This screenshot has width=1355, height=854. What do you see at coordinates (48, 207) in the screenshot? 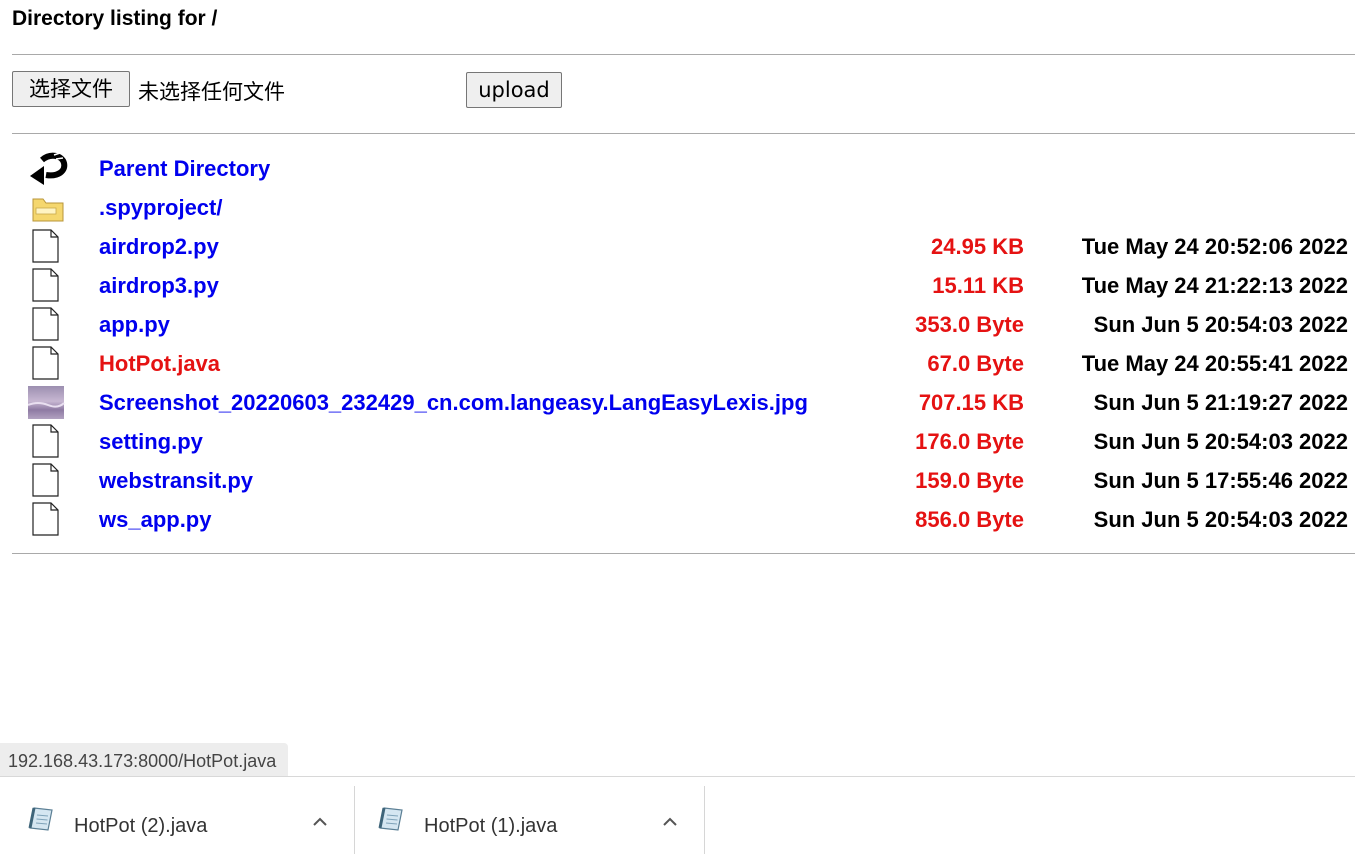
I see `folder-icon` at bounding box center [48, 207].